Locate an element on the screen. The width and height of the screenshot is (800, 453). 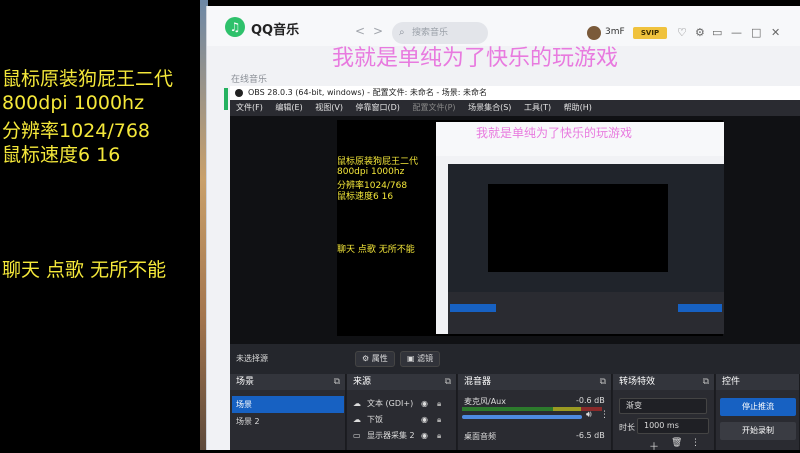
properties-button: ⚙ 属性 is located at coordinates (375, 359).